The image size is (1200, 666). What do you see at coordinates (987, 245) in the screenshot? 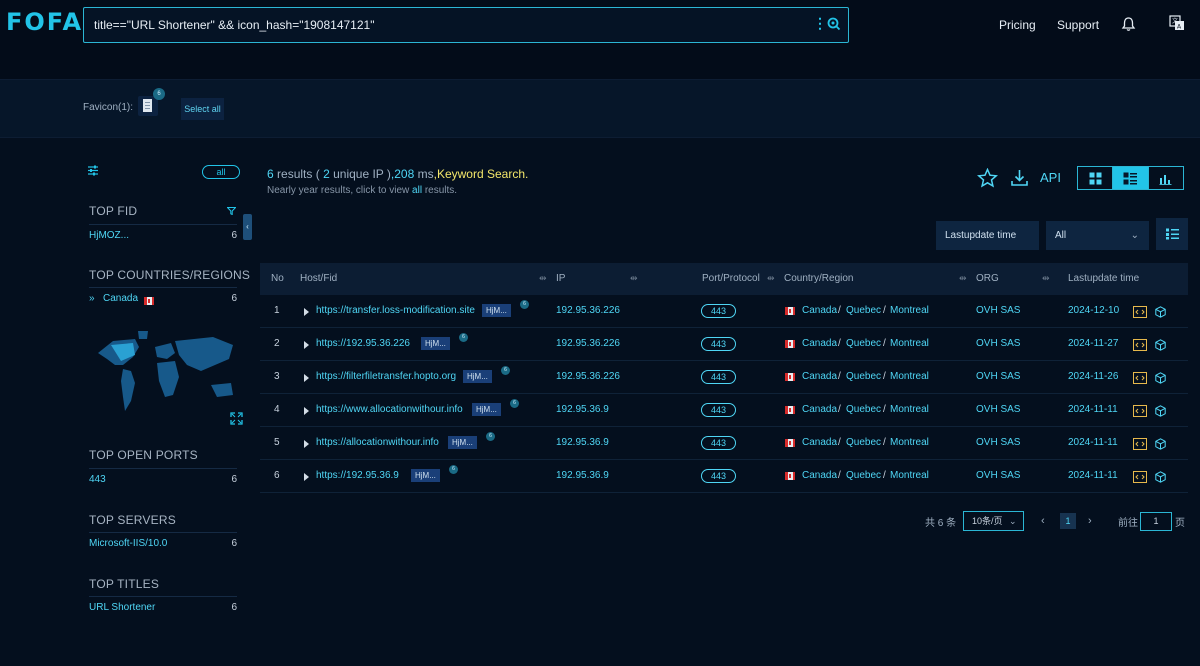
I see `sort-dropdown: Lastupdate time ⌄` at bounding box center [987, 245].